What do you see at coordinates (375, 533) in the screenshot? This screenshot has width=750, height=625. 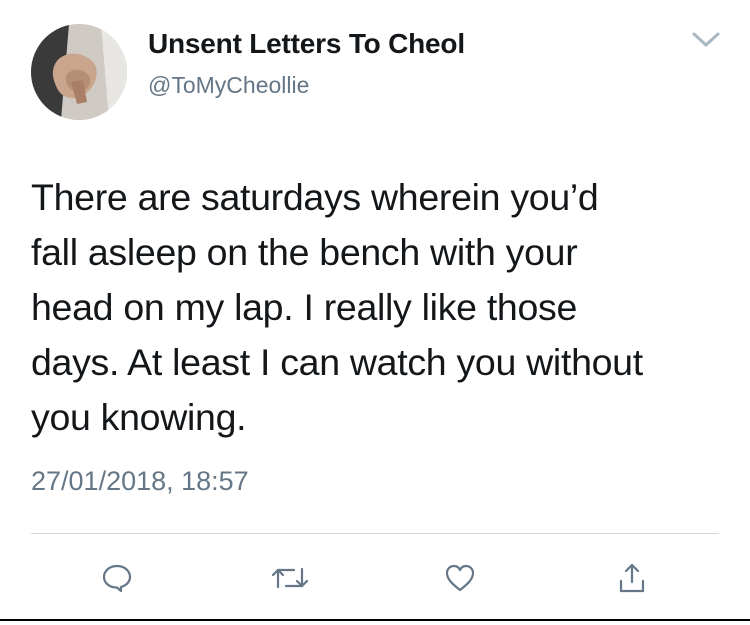 I see `divider` at bounding box center [375, 533].